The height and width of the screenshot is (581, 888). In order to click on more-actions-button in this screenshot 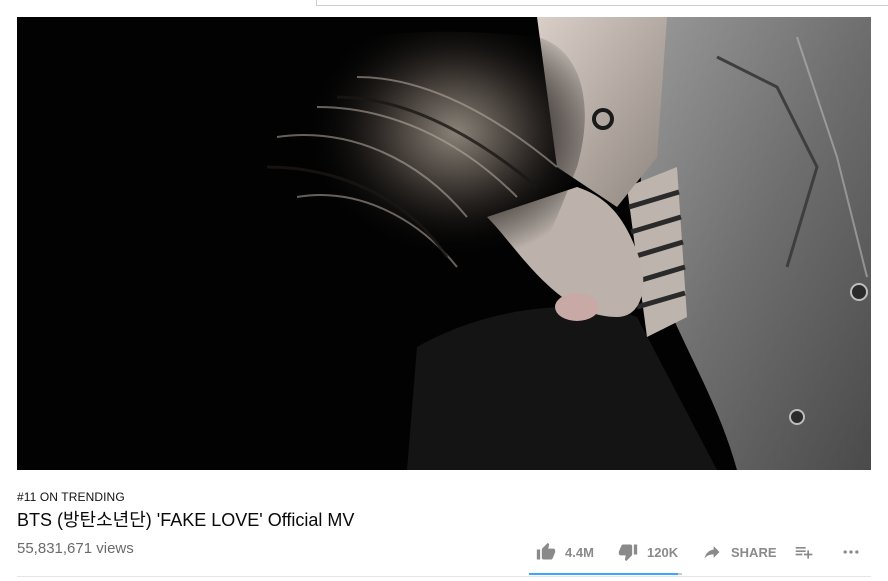, I will do `click(855, 552)`.